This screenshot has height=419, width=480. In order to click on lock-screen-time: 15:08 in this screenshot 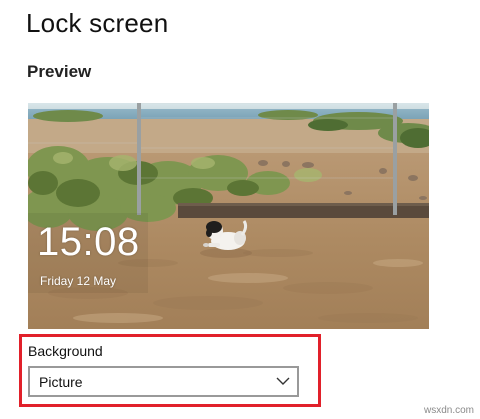, I will do `click(88, 242)`.